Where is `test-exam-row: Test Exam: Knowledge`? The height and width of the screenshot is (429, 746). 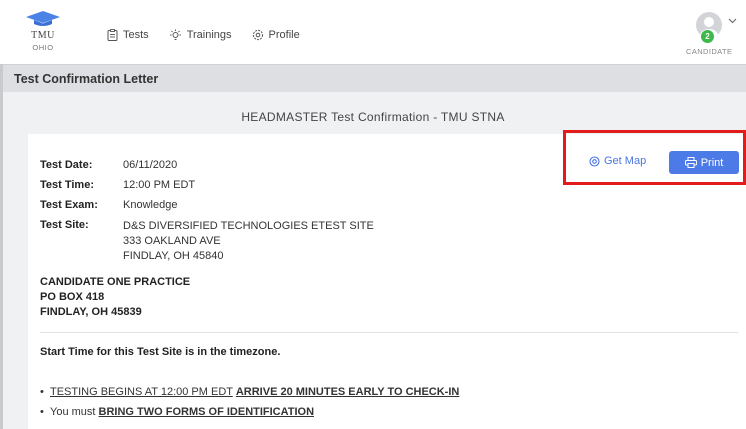 test-exam-row: Test Exam: Knowledge is located at coordinates (108, 205).